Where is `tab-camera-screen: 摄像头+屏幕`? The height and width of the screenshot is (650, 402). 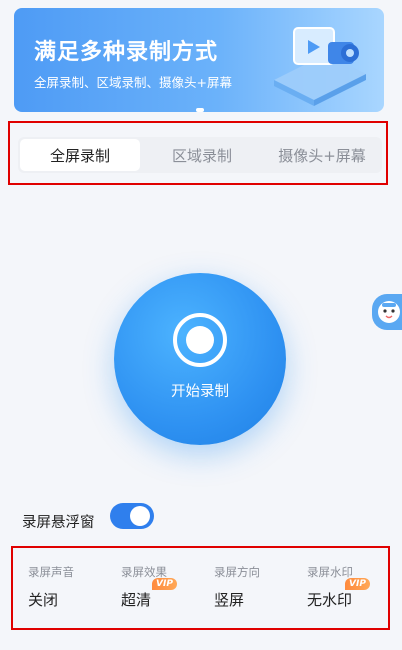 tab-camera-screen: 摄像头+屏幕 is located at coordinates (322, 155).